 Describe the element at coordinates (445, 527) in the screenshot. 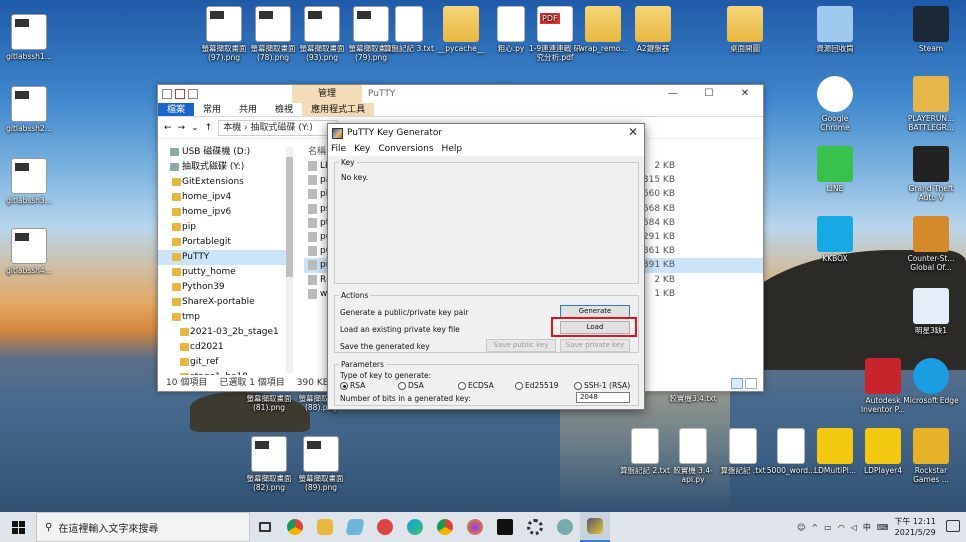

I see `chrome-profile-taskbar-icon` at that location.